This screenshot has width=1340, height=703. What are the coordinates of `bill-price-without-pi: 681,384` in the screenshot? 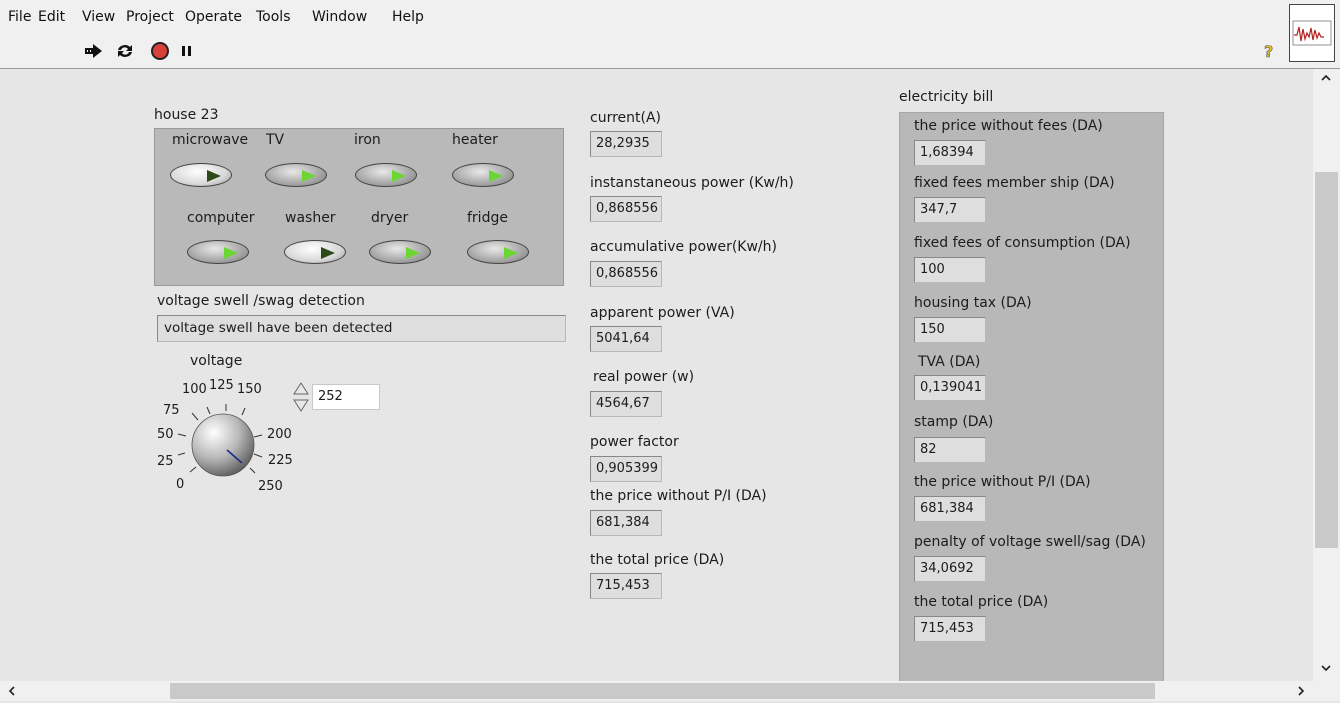 It's located at (950, 509).